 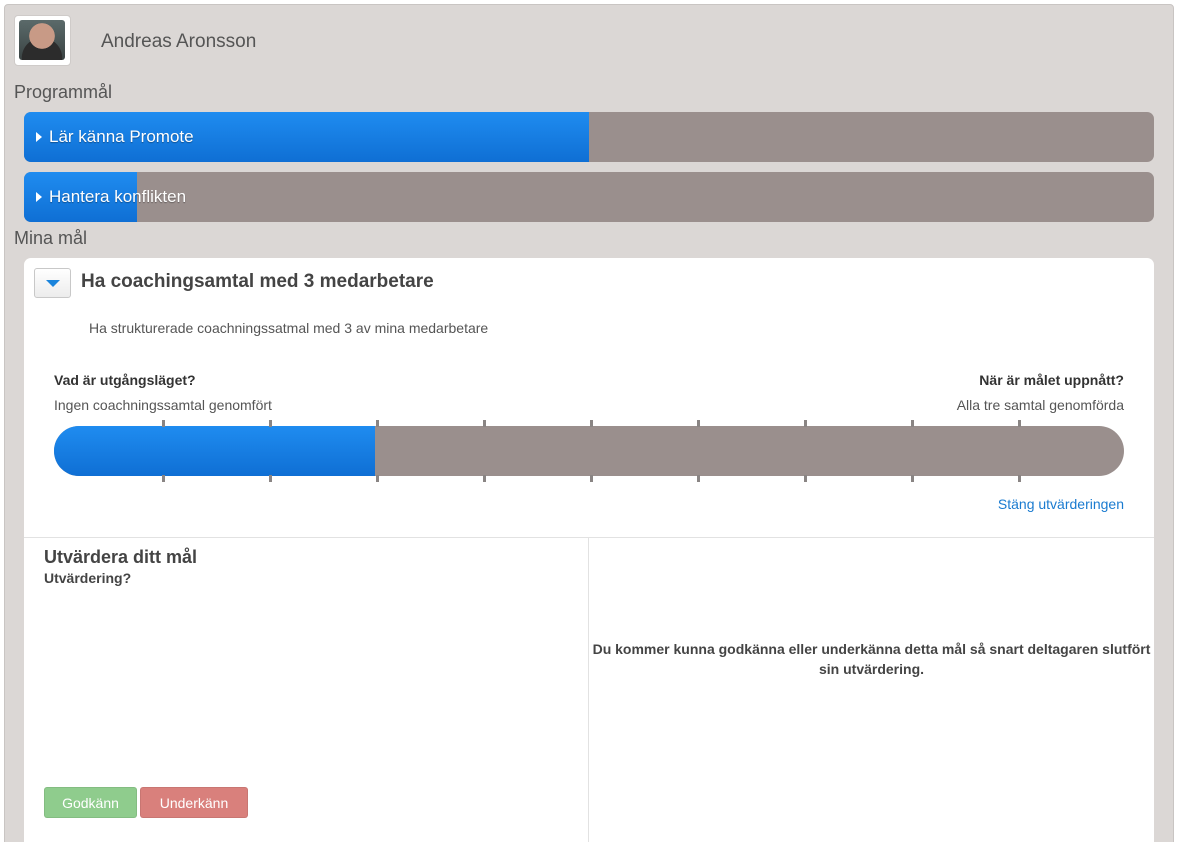 I want to click on program-goals-heading: Programmål, so click(x=63, y=92).